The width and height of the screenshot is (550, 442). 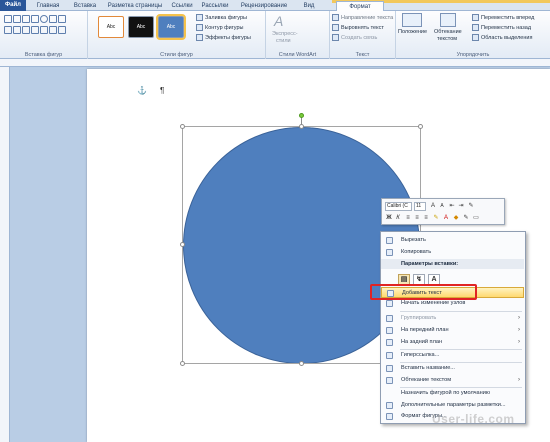 I want to click on style-sample-black: Abc, so click(x=141, y=27).